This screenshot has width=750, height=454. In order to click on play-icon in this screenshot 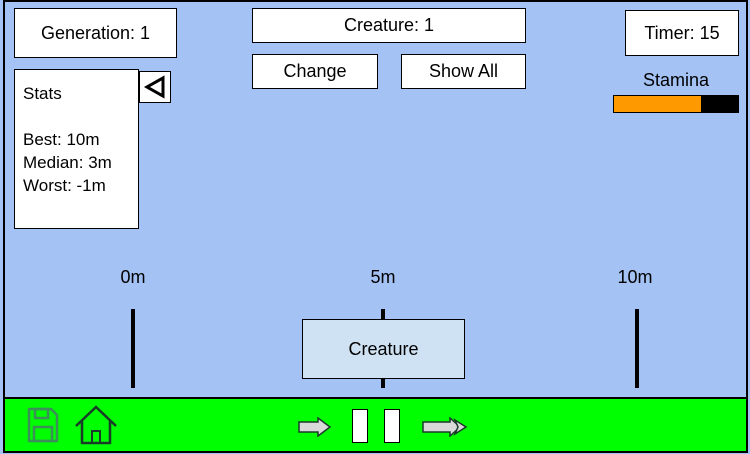, I will do `click(315, 427)`.